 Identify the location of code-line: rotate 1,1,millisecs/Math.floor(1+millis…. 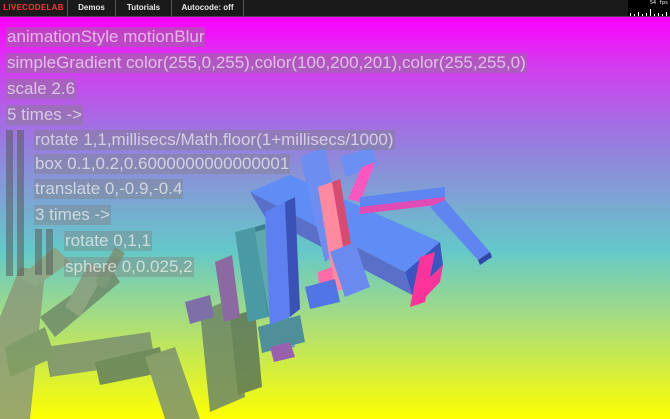
(214, 140).